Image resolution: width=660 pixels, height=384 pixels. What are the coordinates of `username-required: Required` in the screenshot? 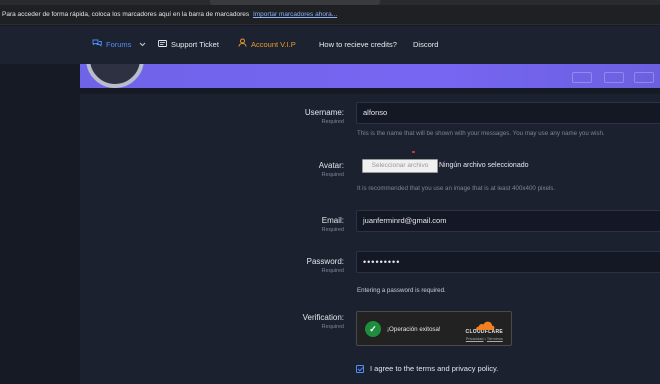 It's located at (332, 122).